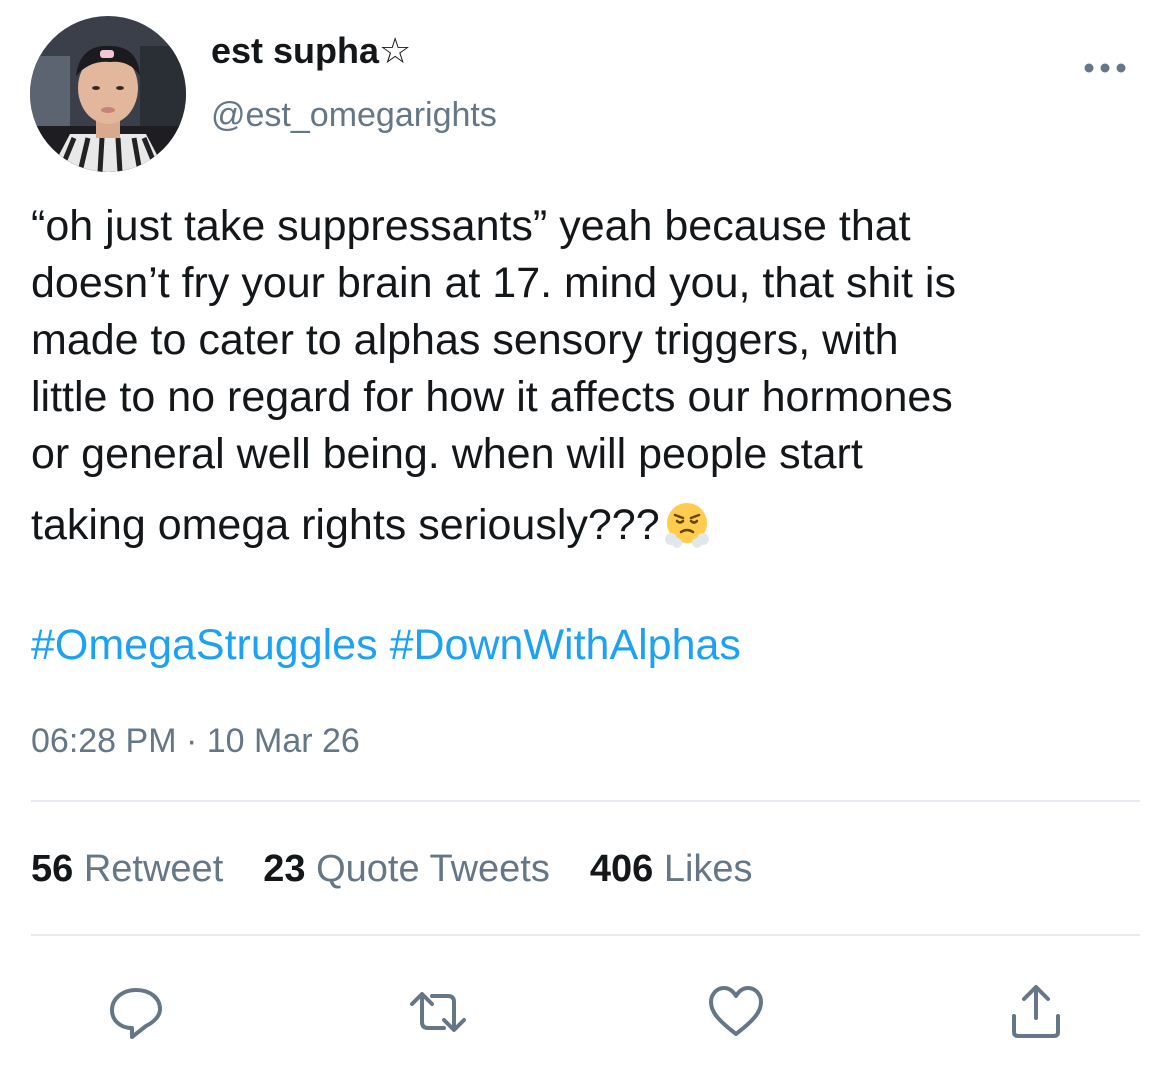  What do you see at coordinates (687, 524) in the screenshot?
I see `face-with-steam-from-nose-icon` at bounding box center [687, 524].